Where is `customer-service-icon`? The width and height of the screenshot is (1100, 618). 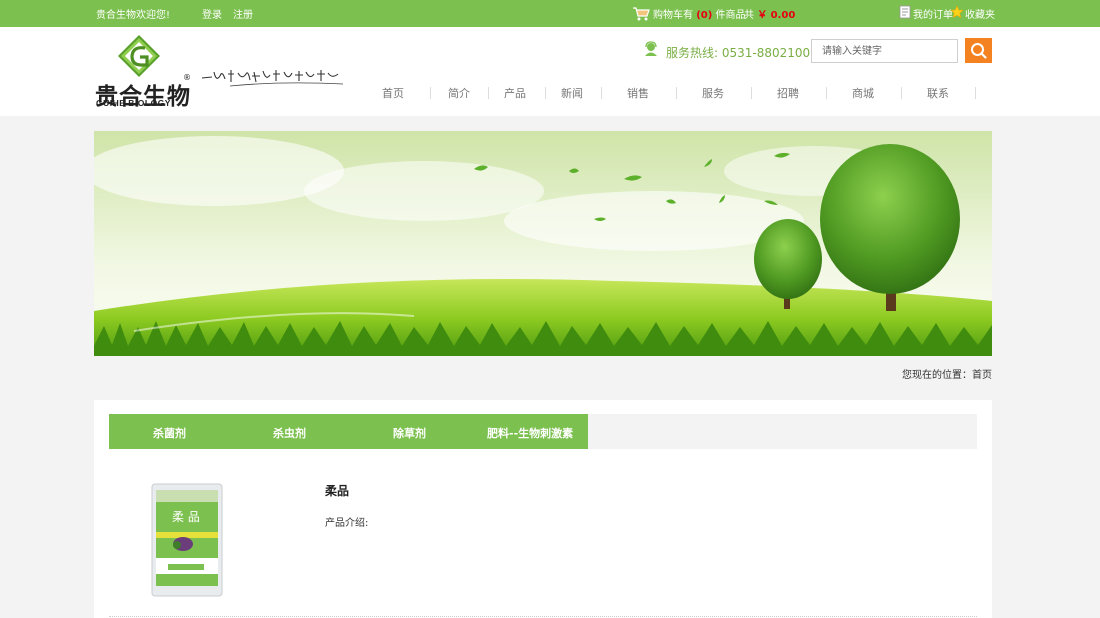
customer-service-icon is located at coordinates (651, 48).